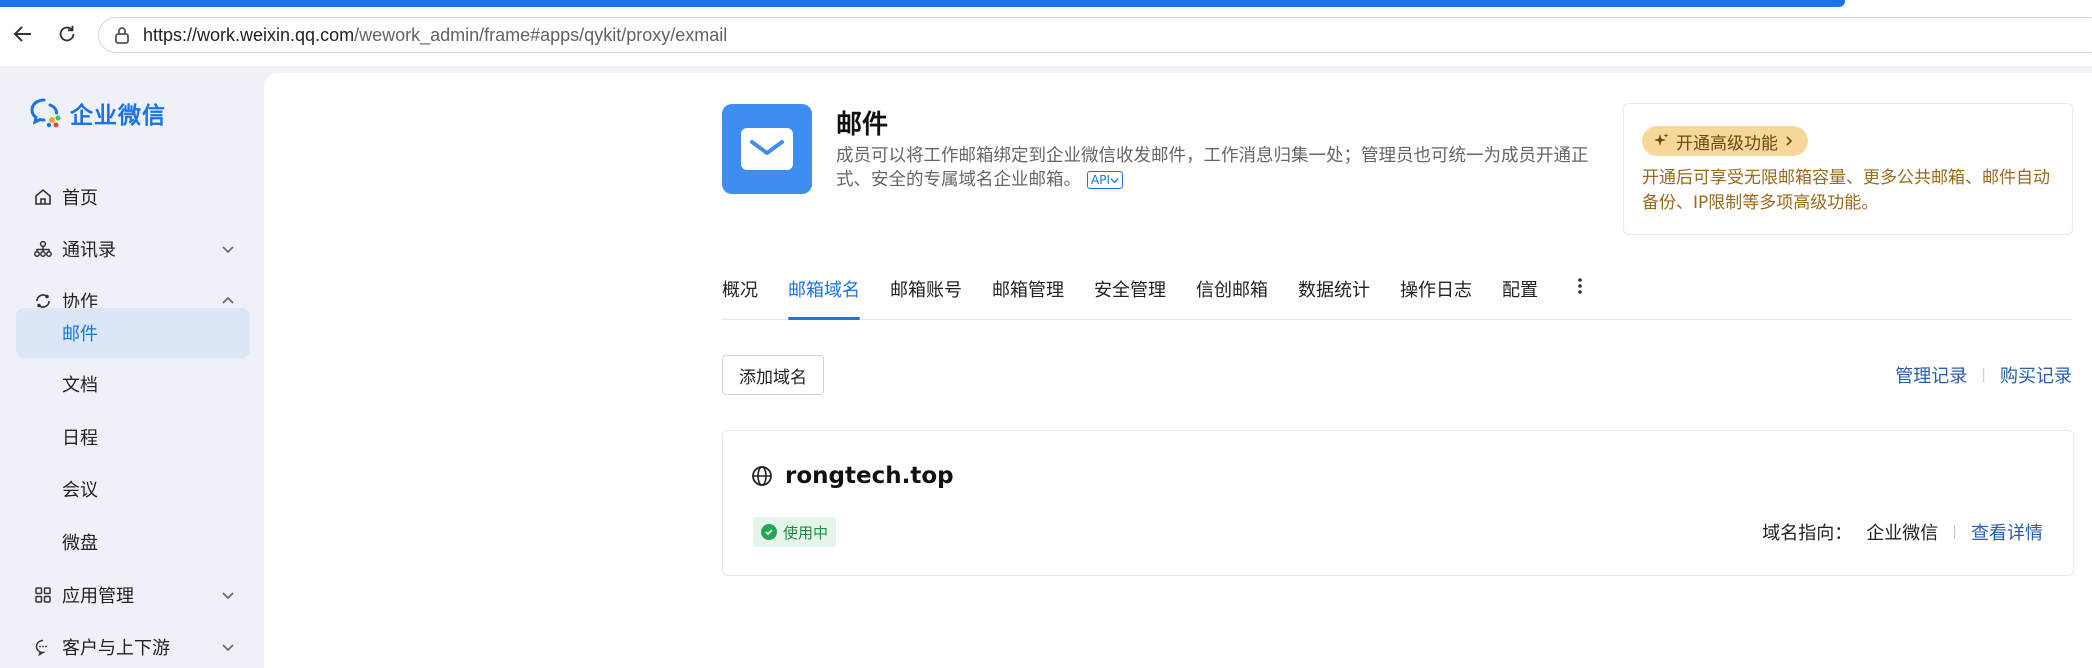 The image size is (2092, 668). What do you see at coordinates (98, 596) in the screenshot?
I see `sidebar-item-label: 应用管理` at bounding box center [98, 596].